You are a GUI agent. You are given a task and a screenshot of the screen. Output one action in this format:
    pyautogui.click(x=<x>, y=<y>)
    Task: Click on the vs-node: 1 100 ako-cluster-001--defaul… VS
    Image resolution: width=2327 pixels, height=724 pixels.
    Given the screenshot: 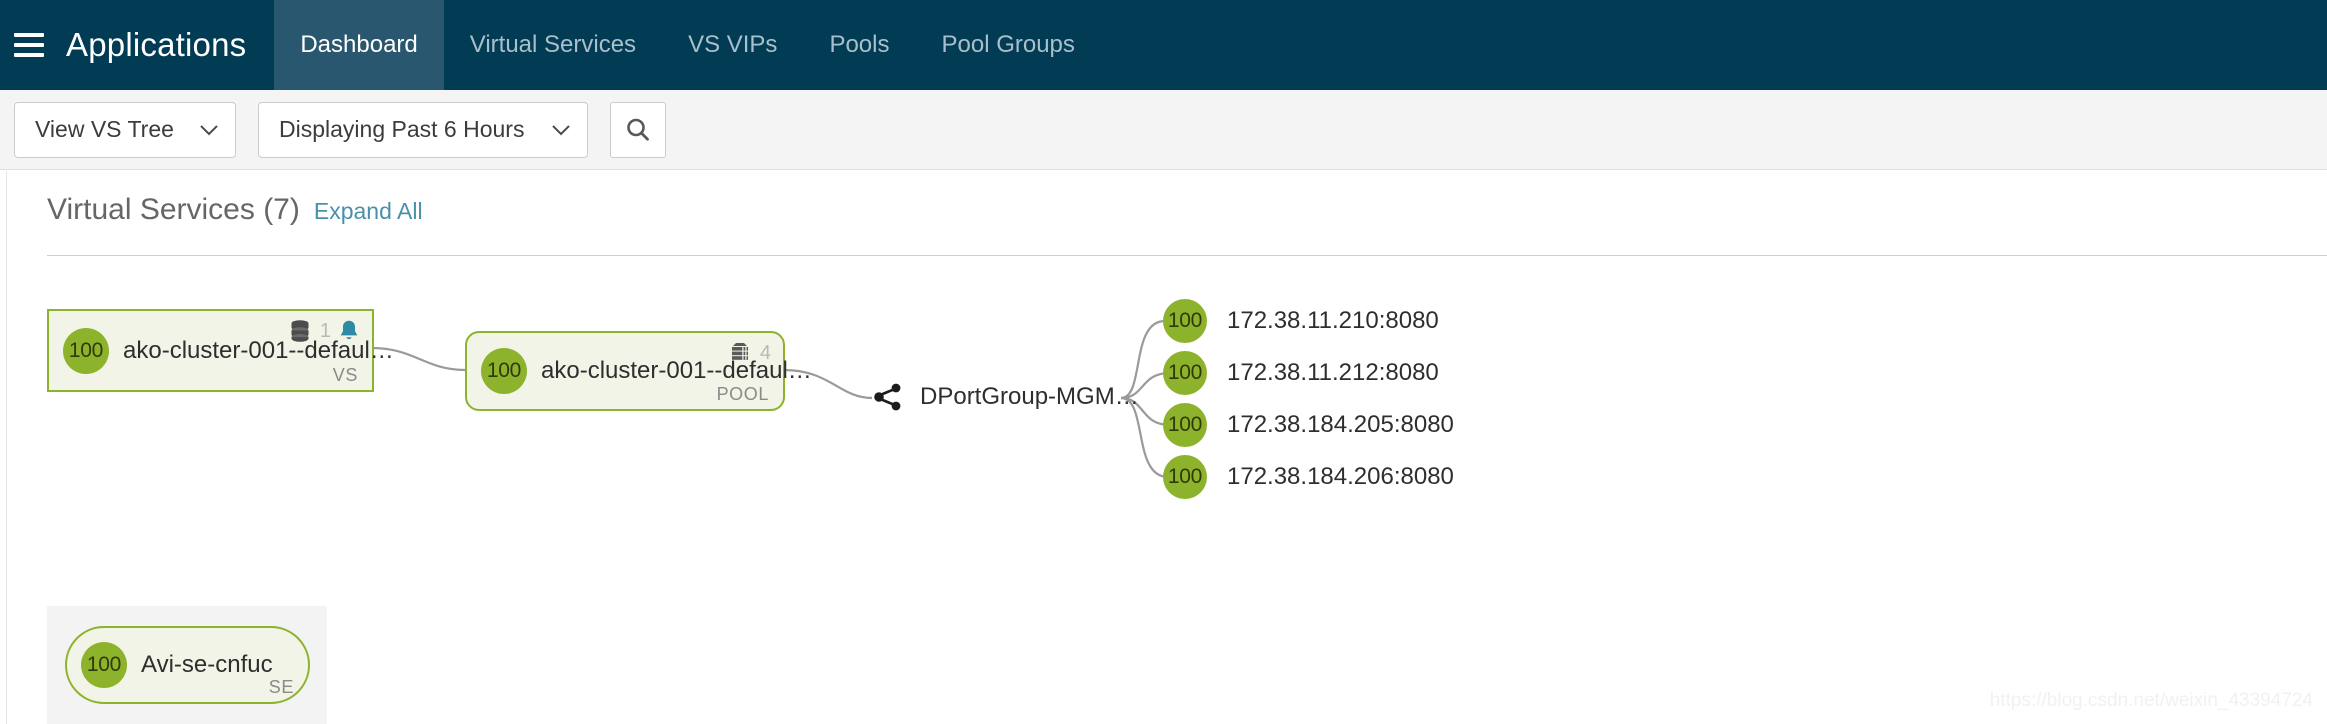 What is the action you would take?
    pyautogui.click(x=220, y=350)
    